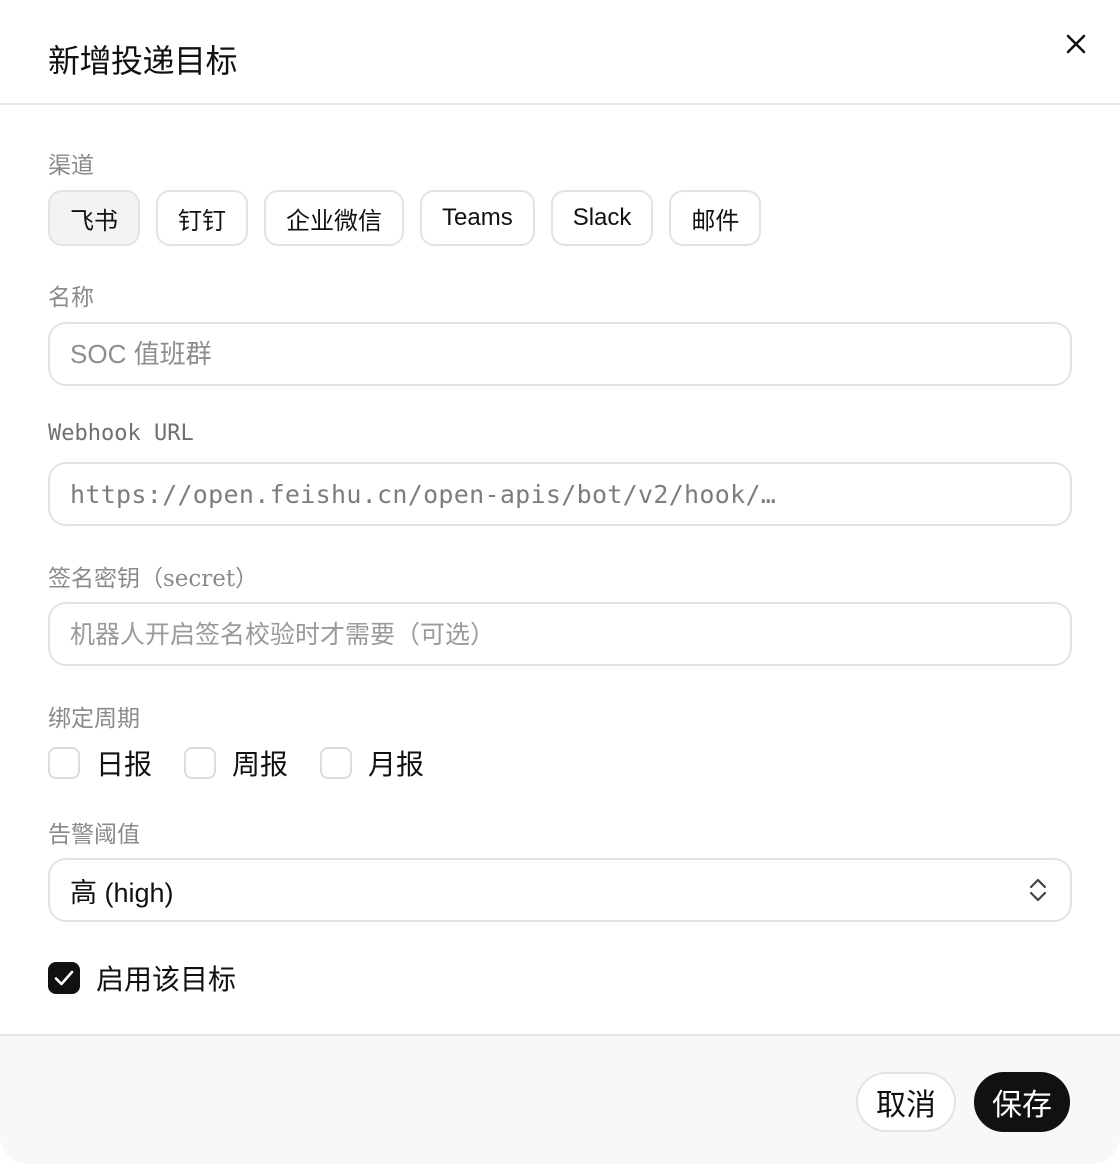  Describe the element at coordinates (122, 892) in the screenshot. I see `threshold-value: 高 (high)` at that location.